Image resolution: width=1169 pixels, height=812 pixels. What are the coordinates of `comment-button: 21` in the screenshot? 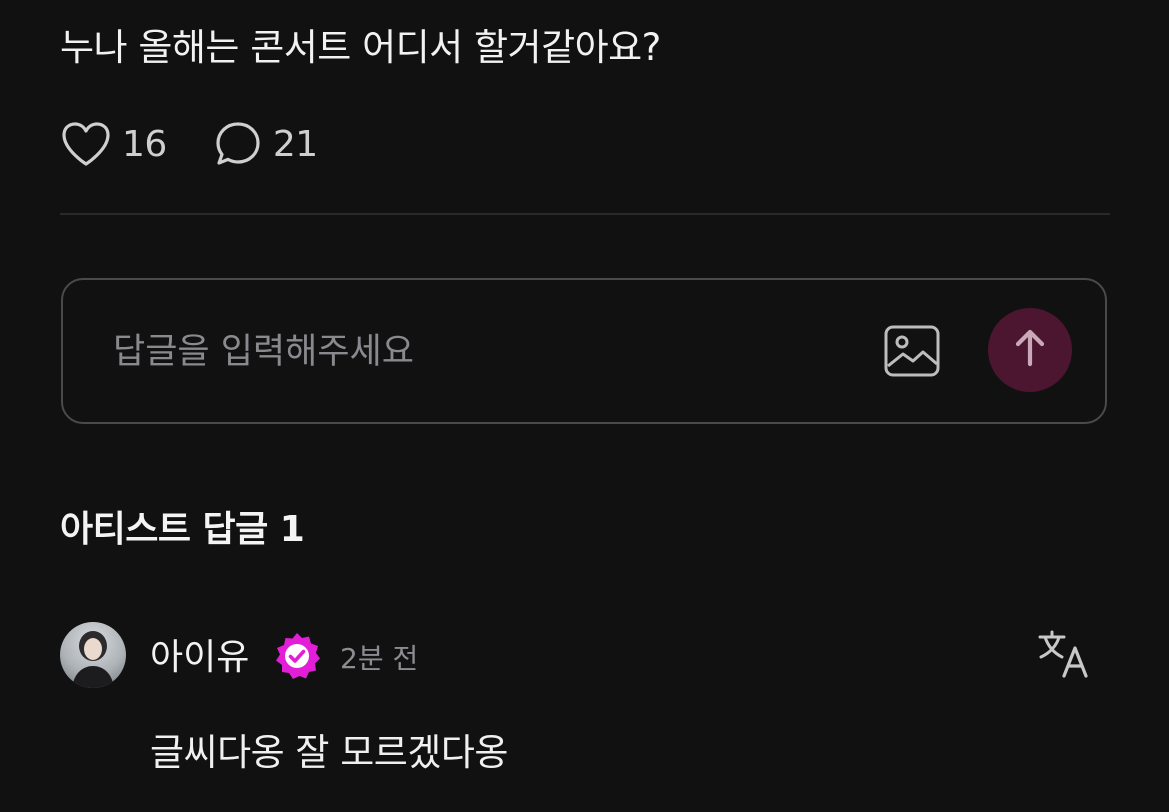 It's located at (265, 144).